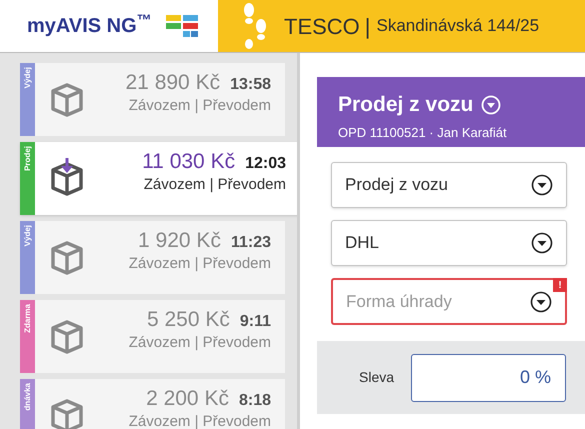 Image resolution: width=585 pixels, height=429 pixels. I want to click on discount-label: Sleva, so click(377, 377).